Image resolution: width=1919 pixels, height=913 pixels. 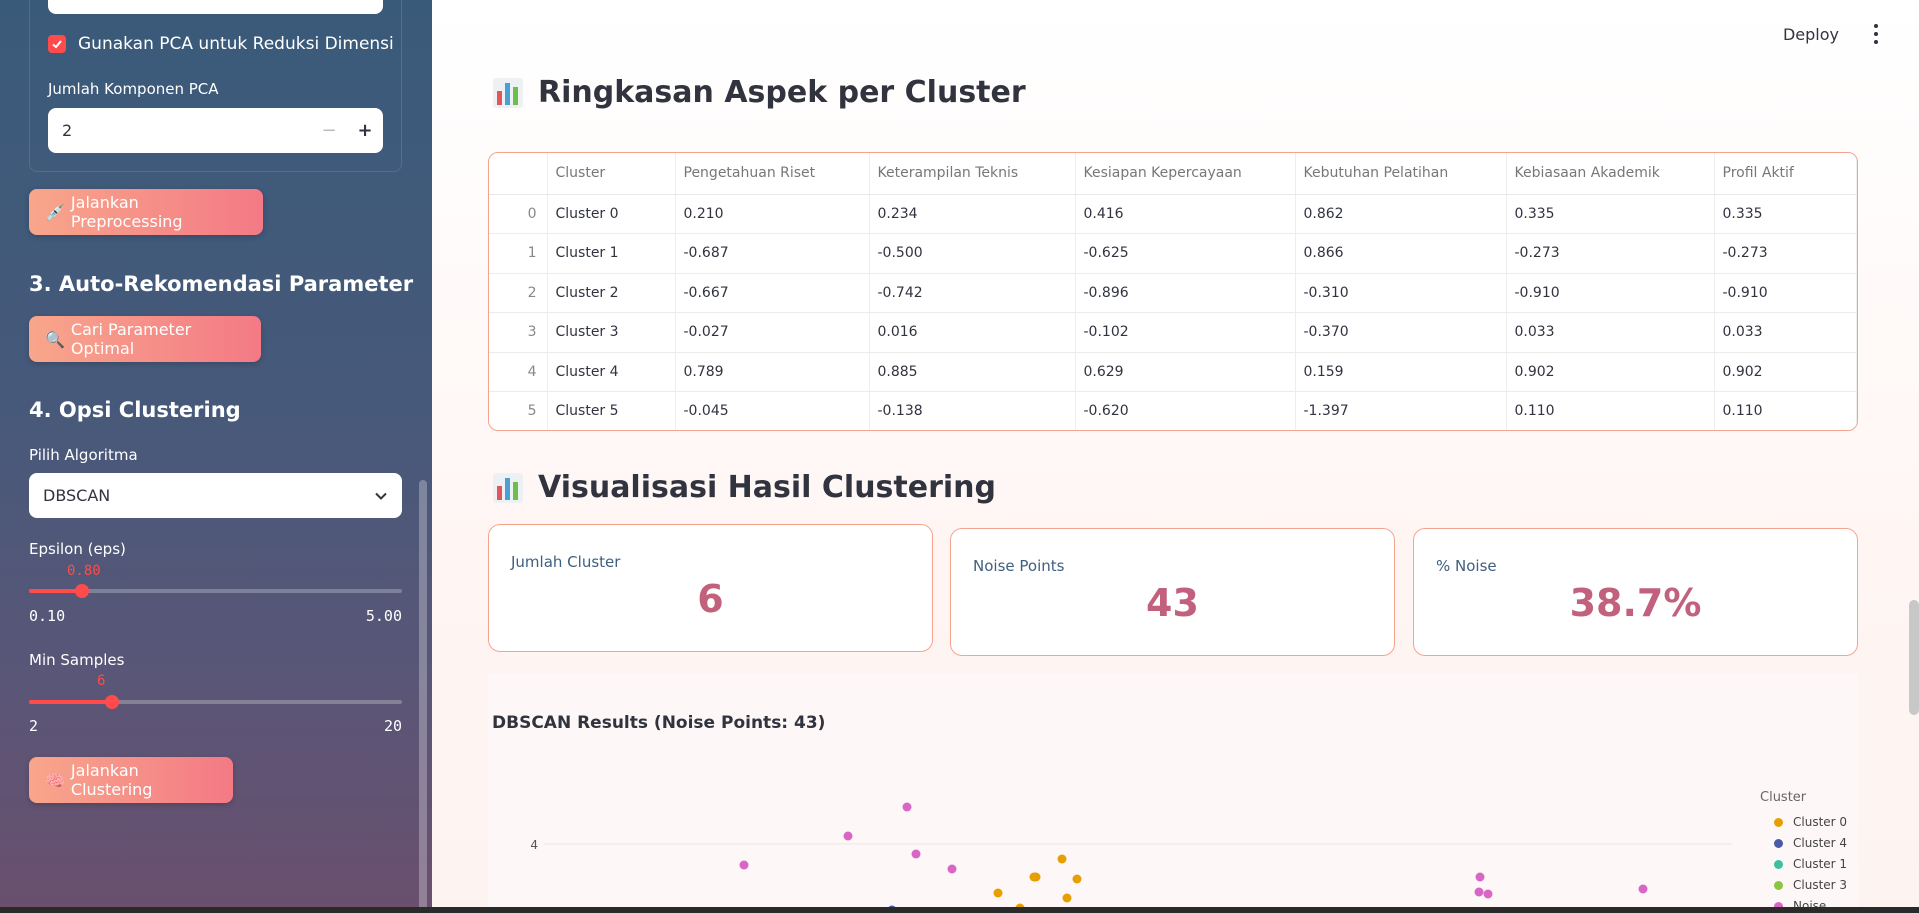 What do you see at coordinates (179, 130) in the screenshot?
I see `pca-components-value: 2` at bounding box center [179, 130].